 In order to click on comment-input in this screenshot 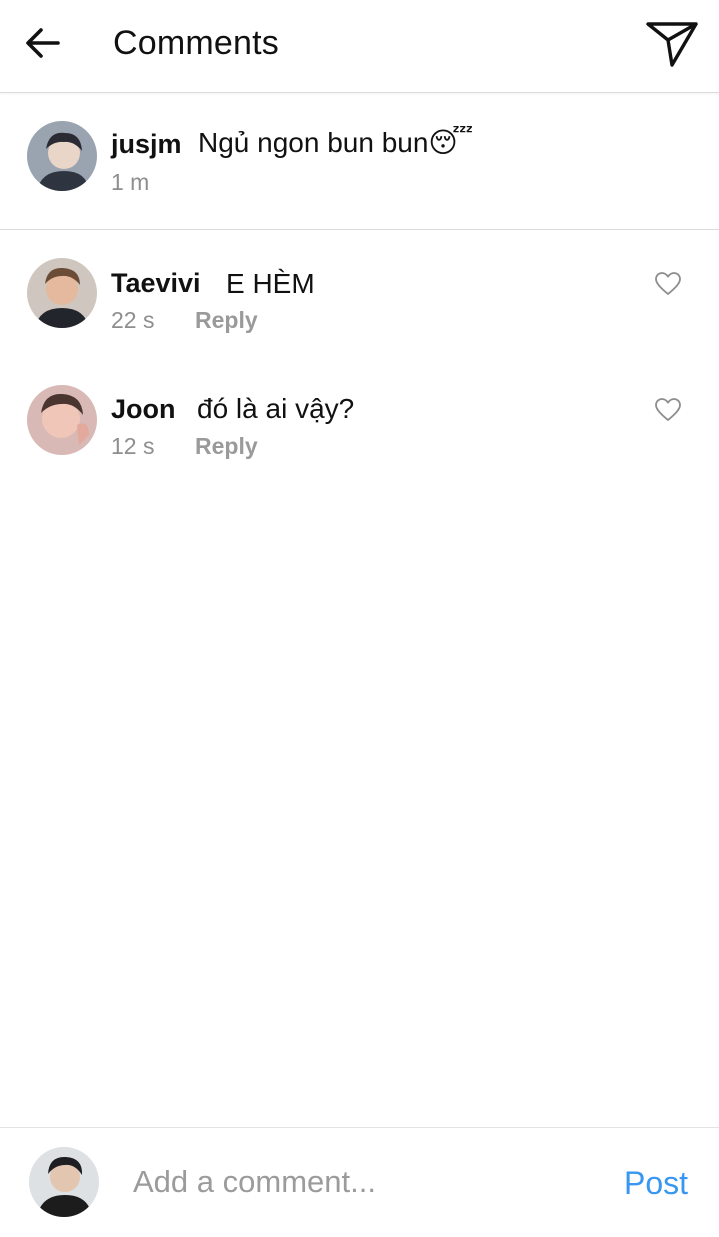, I will do `click(368, 1182)`.